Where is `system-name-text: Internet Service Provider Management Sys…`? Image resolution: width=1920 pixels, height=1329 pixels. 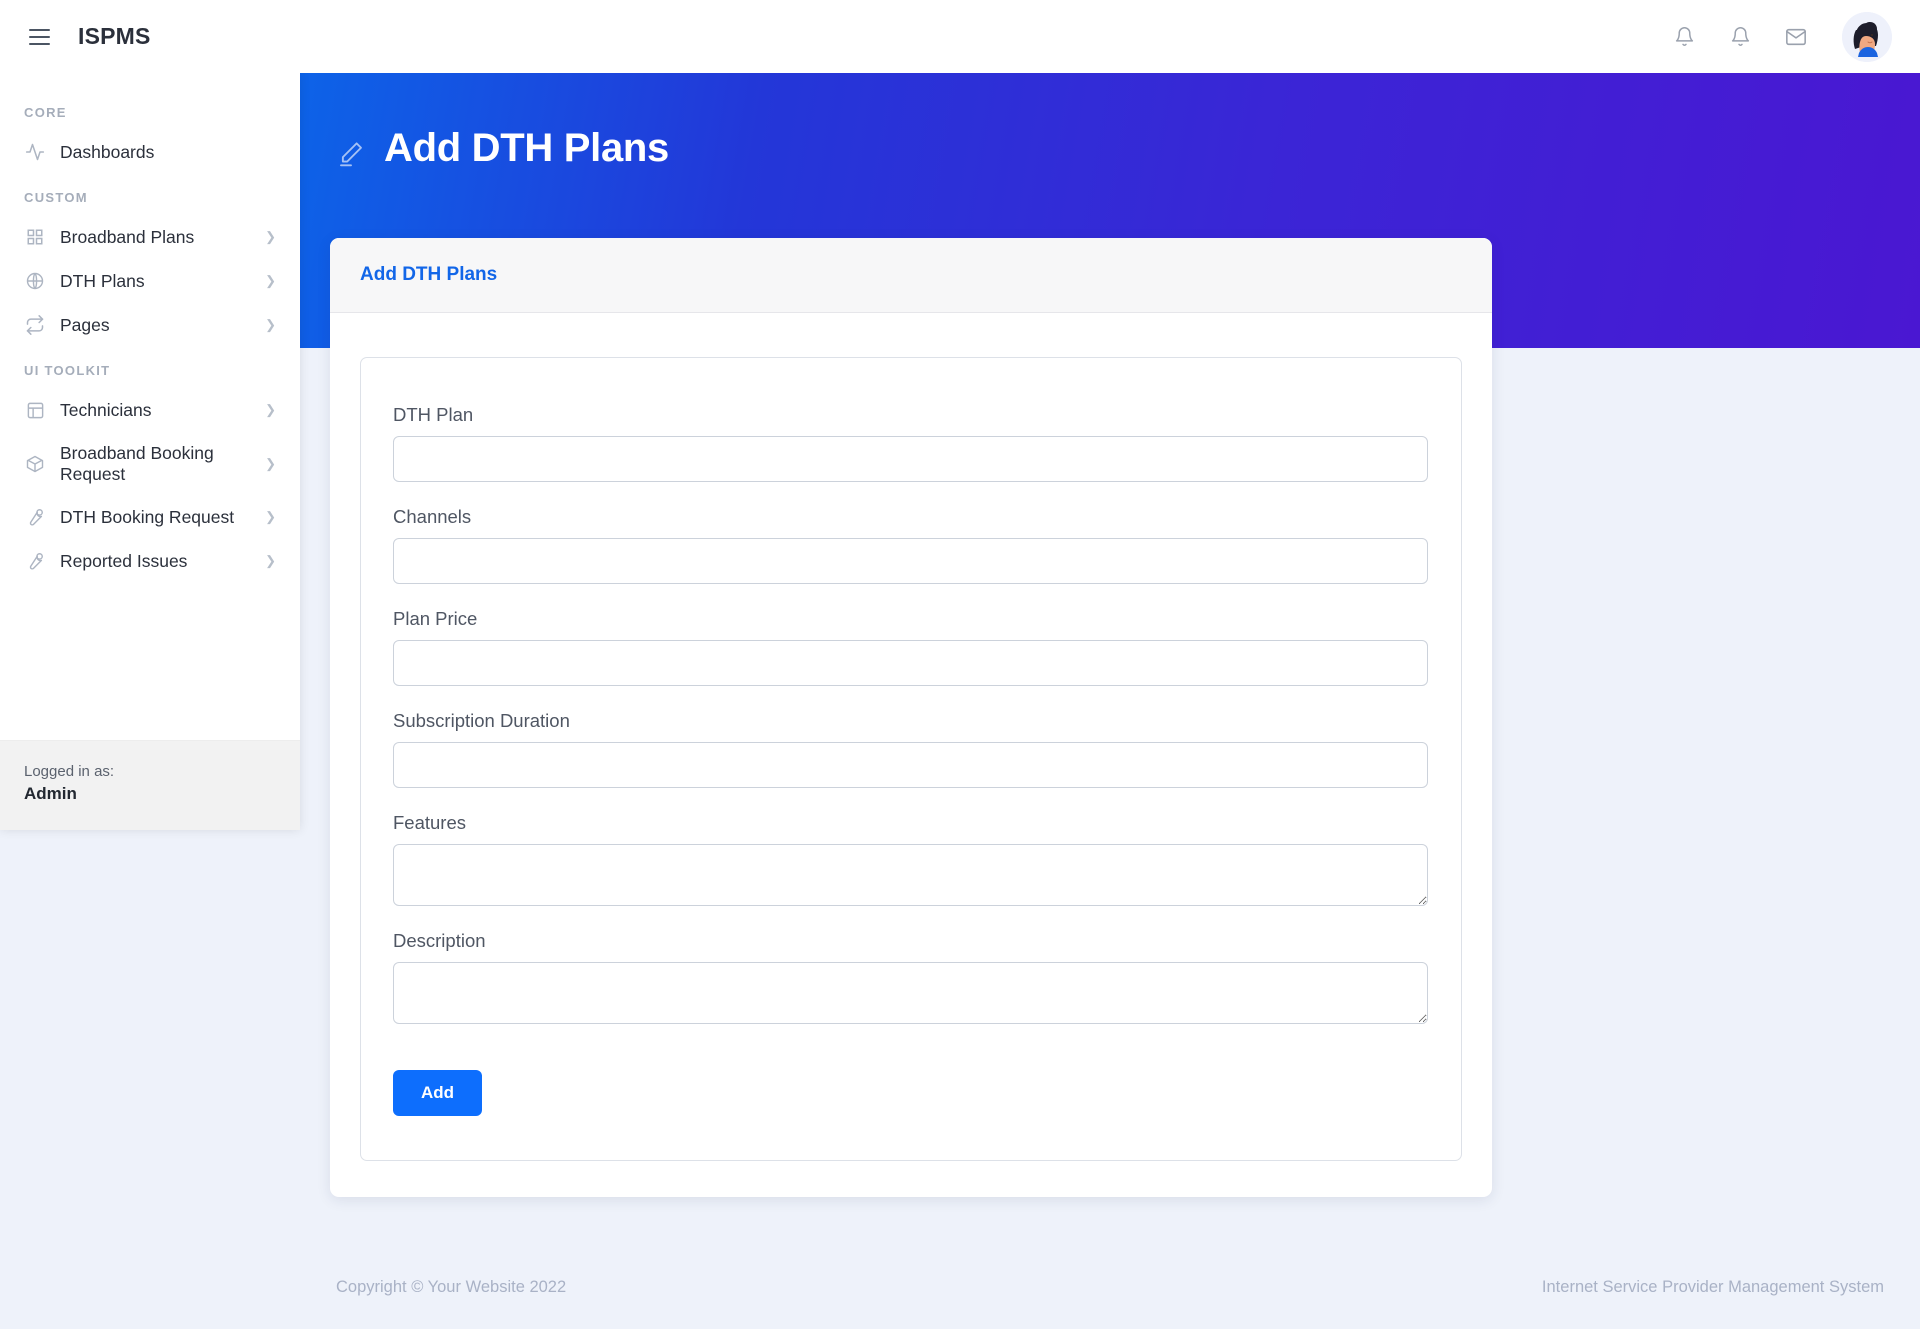
system-name-text: Internet Service Provider Management Sys… is located at coordinates (1712, 1286).